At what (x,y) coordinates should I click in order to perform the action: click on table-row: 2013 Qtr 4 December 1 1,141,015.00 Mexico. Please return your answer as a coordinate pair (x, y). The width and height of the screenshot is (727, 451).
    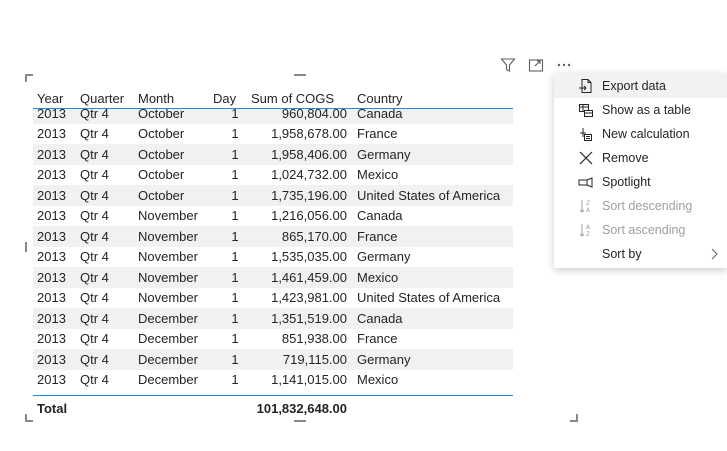
    Looking at the image, I should click on (273, 379).